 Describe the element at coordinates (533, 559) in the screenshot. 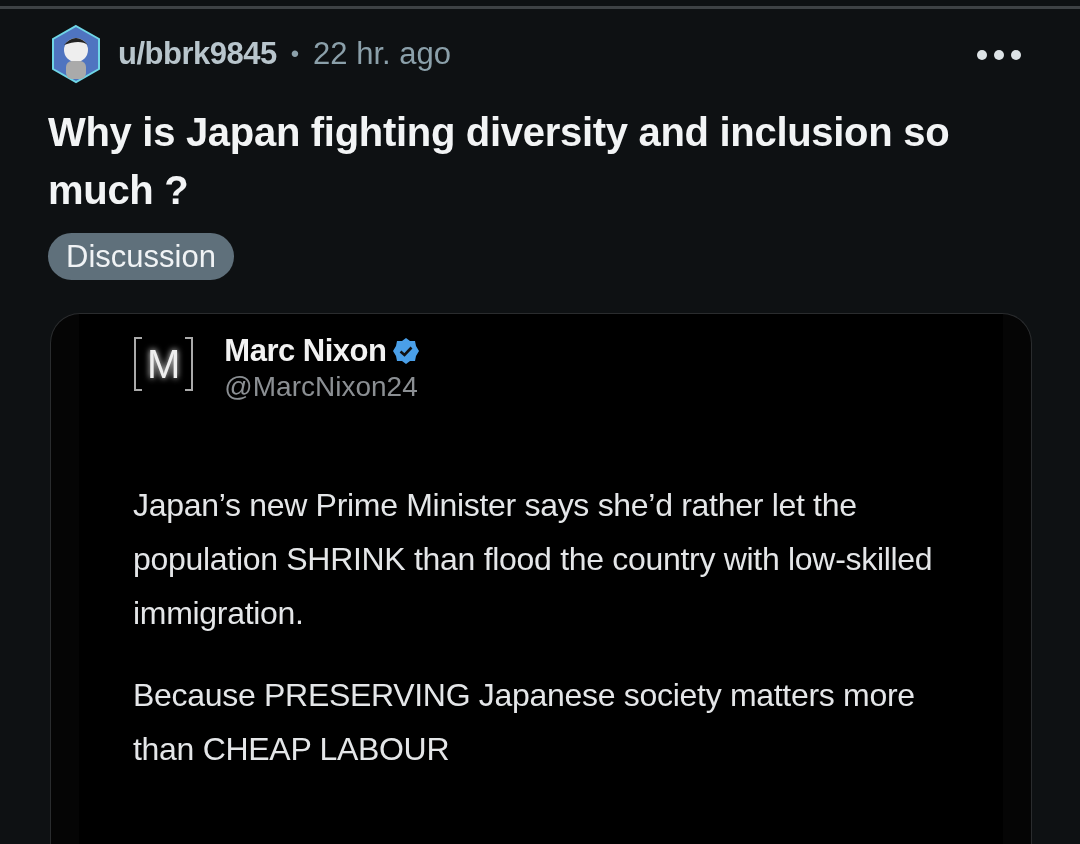

I see `tweet-text: Japan’s new Prime Minister says she’d rather let the population SHRINK than flood the country with low-skilled immigration.` at that location.